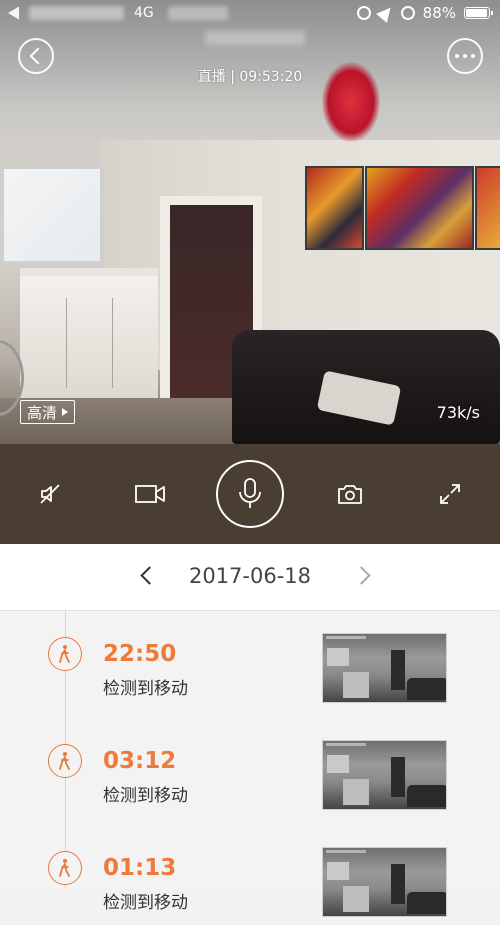 This screenshot has height=925, width=500. Describe the element at coordinates (250, 14) in the screenshot. I see `status-bar: 4G 88%` at that location.